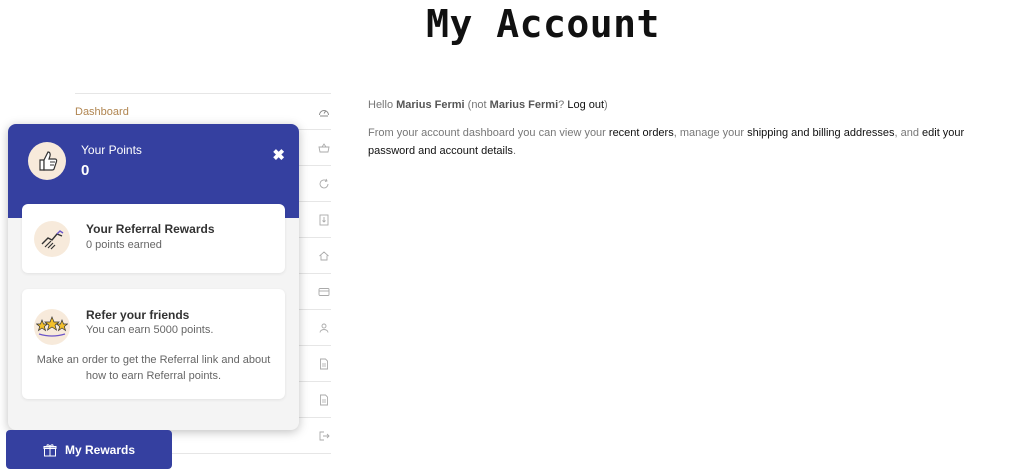  I want to click on credit-card-icon, so click(324, 291).